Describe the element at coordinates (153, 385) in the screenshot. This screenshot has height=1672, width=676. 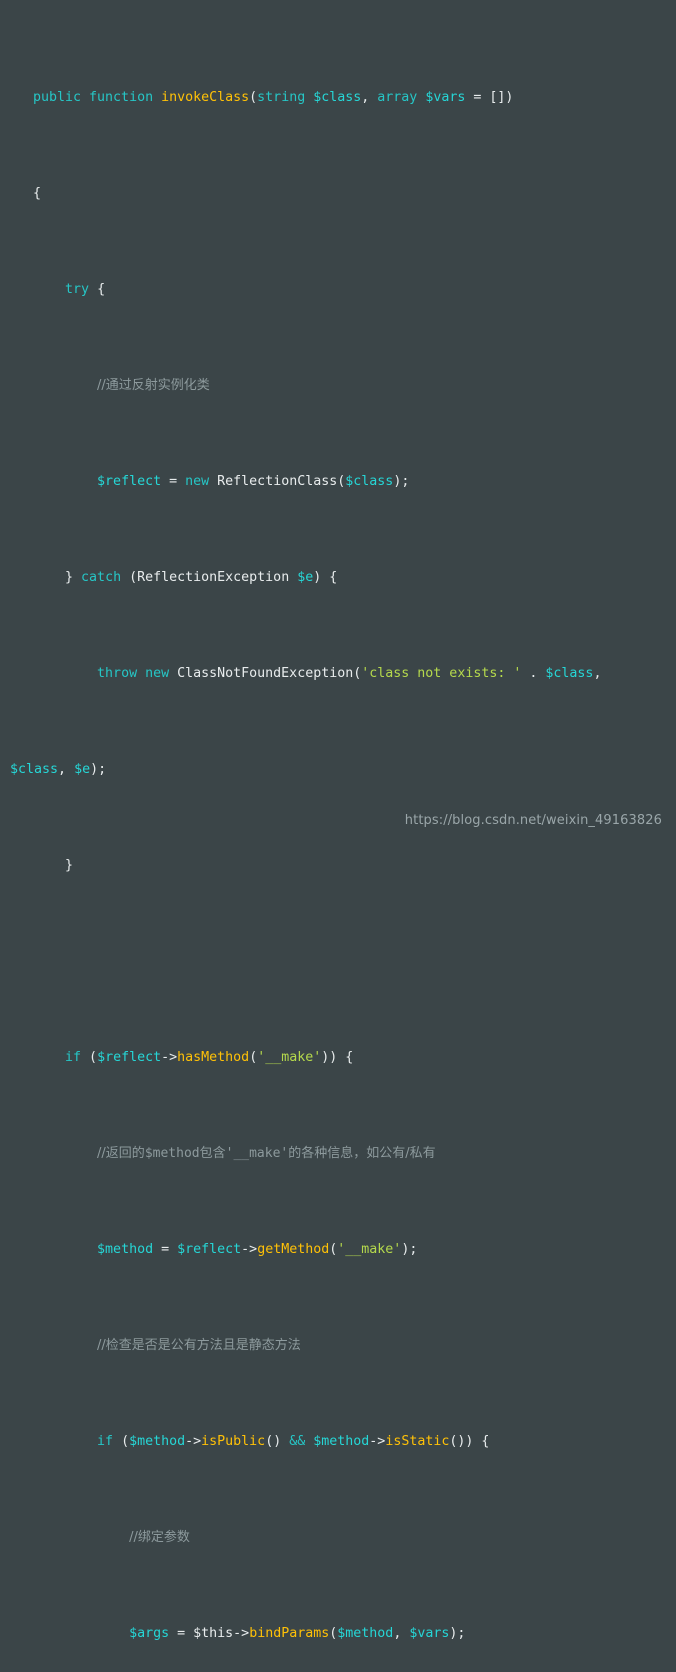
I see `code-line-4: //通过反射实例化类` at that location.